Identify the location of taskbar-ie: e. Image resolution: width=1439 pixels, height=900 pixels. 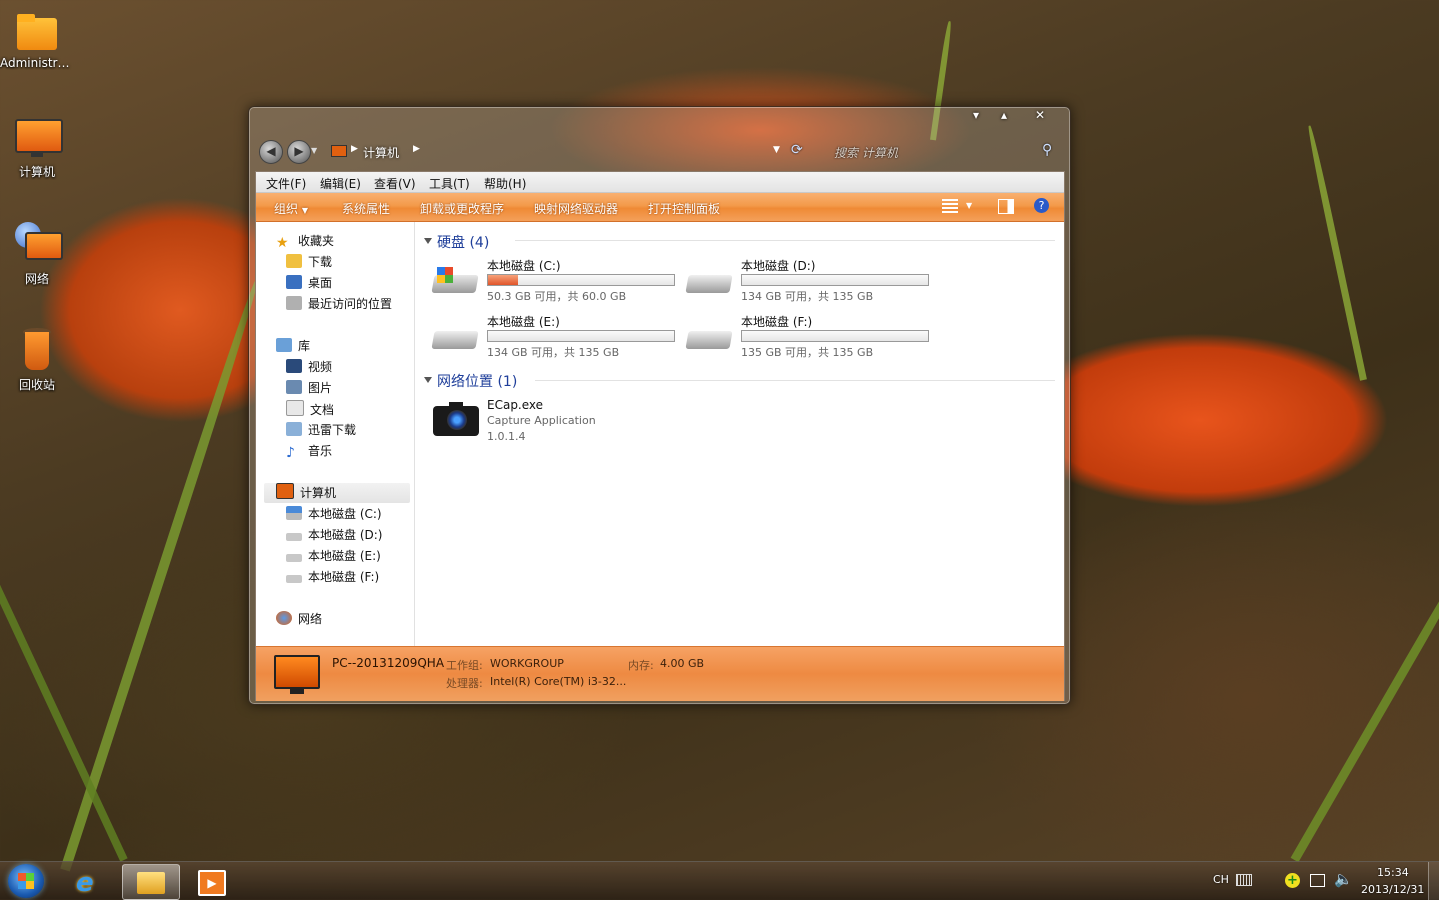
(90, 881).